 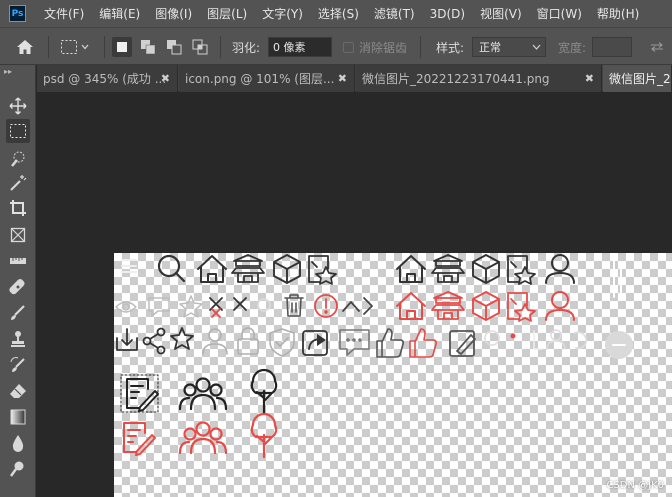 What do you see at coordinates (447, 14) in the screenshot?
I see `menu-3d: 3D(D)` at bounding box center [447, 14].